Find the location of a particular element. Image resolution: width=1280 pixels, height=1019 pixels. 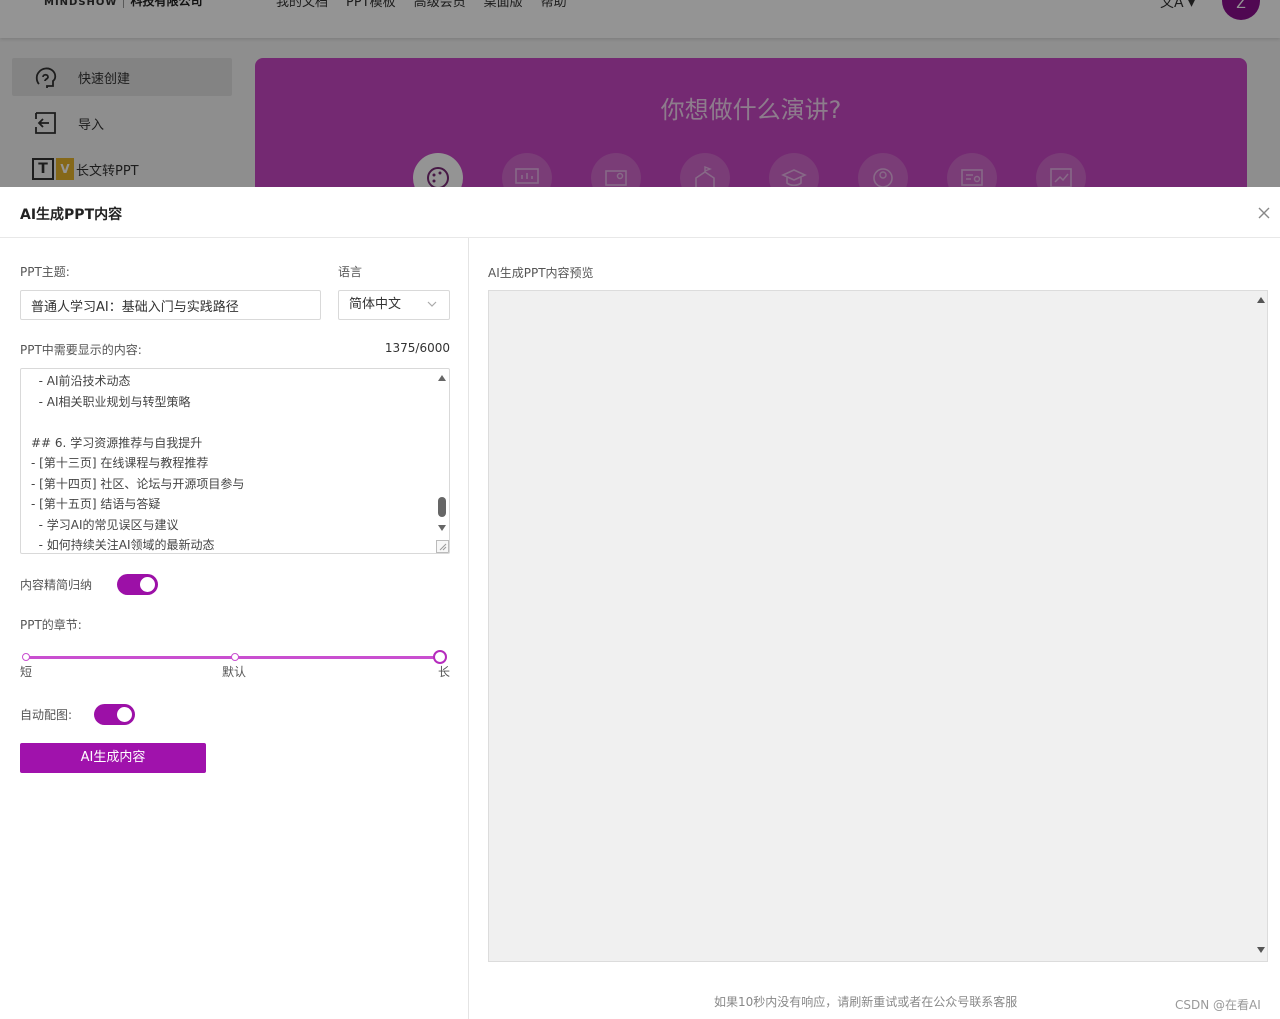

summarize-label: 内容精简归纳 is located at coordinates (56, 585).